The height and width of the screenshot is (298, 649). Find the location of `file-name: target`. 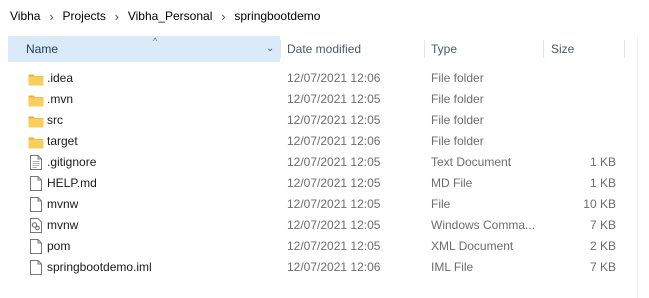

file-name: target is located at coordinates (62, 141).